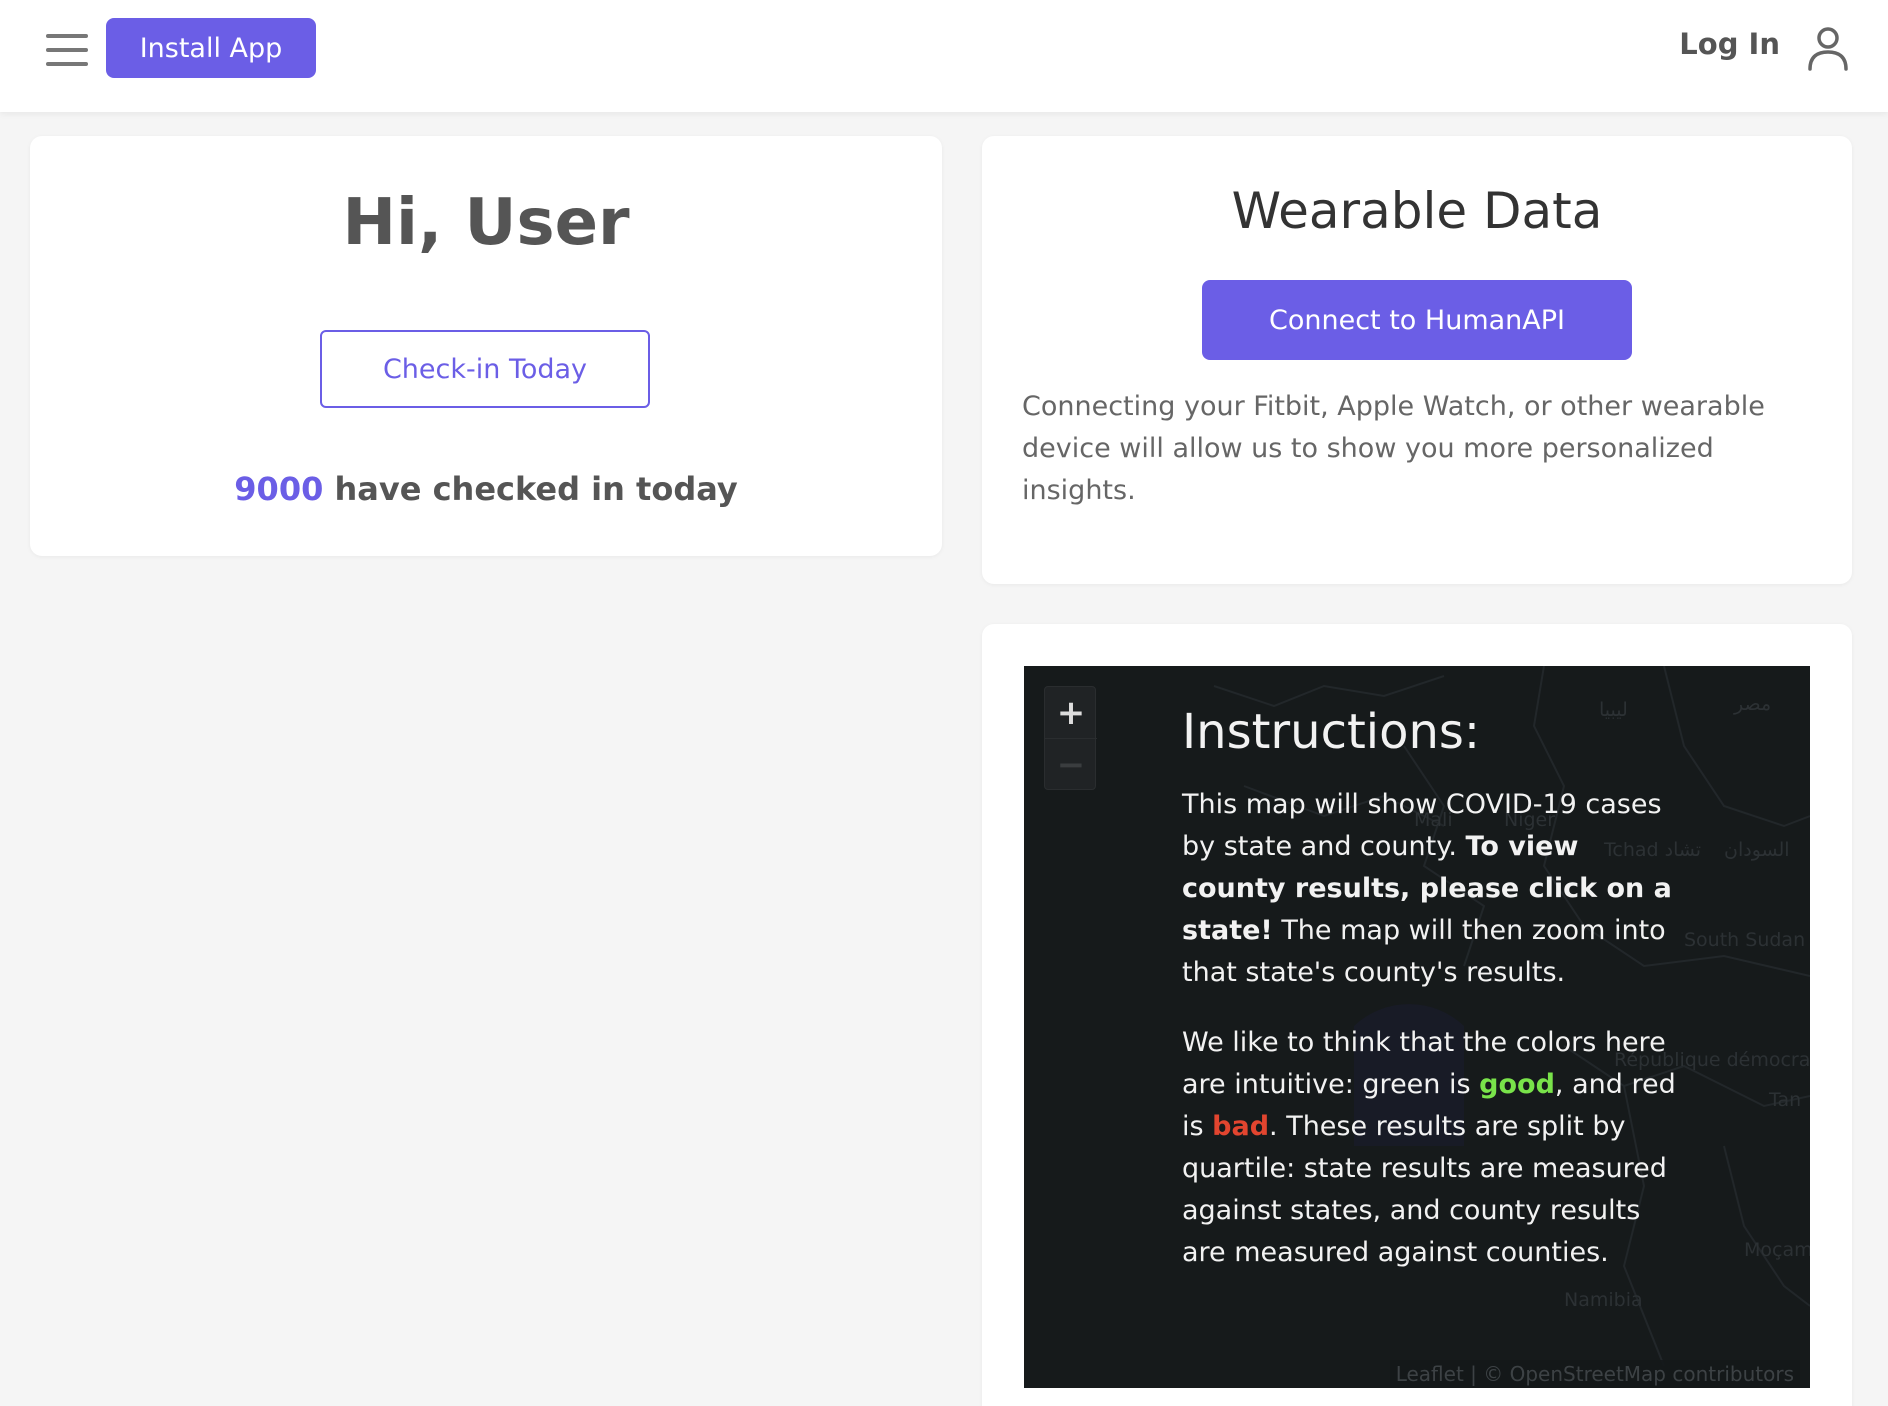 The height and width of the screenshot is (1406, 1888). Describe the element at coordinates (1071, 765) in the screenshot. I see `zoom-out-button: −` at that location.